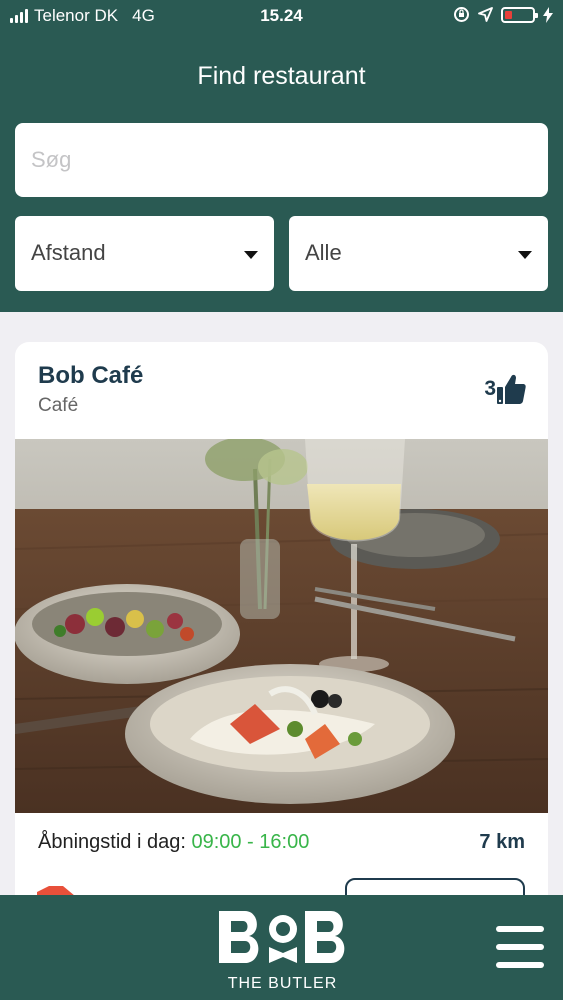 The height and width of the screenshot is (1000, 563). I want to click on restaurant-type: Café, so click(58, 405).